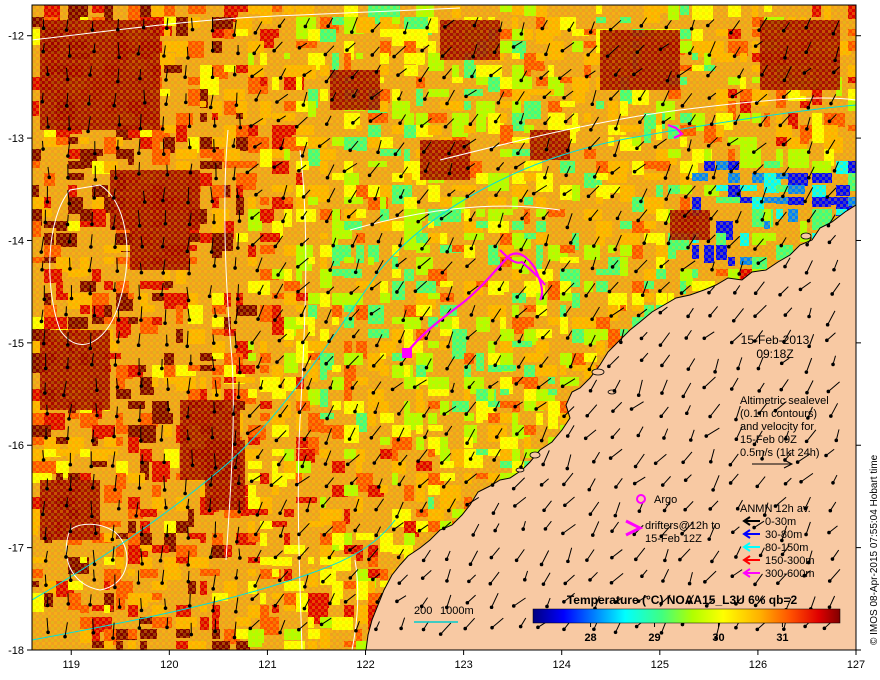 This screenshot has width=880, height=680. What do you see at coordinates (673, 539) in the screenshot?
I see `drifters-label: 15-Feb 12Z` at bounding box center [673, 539].